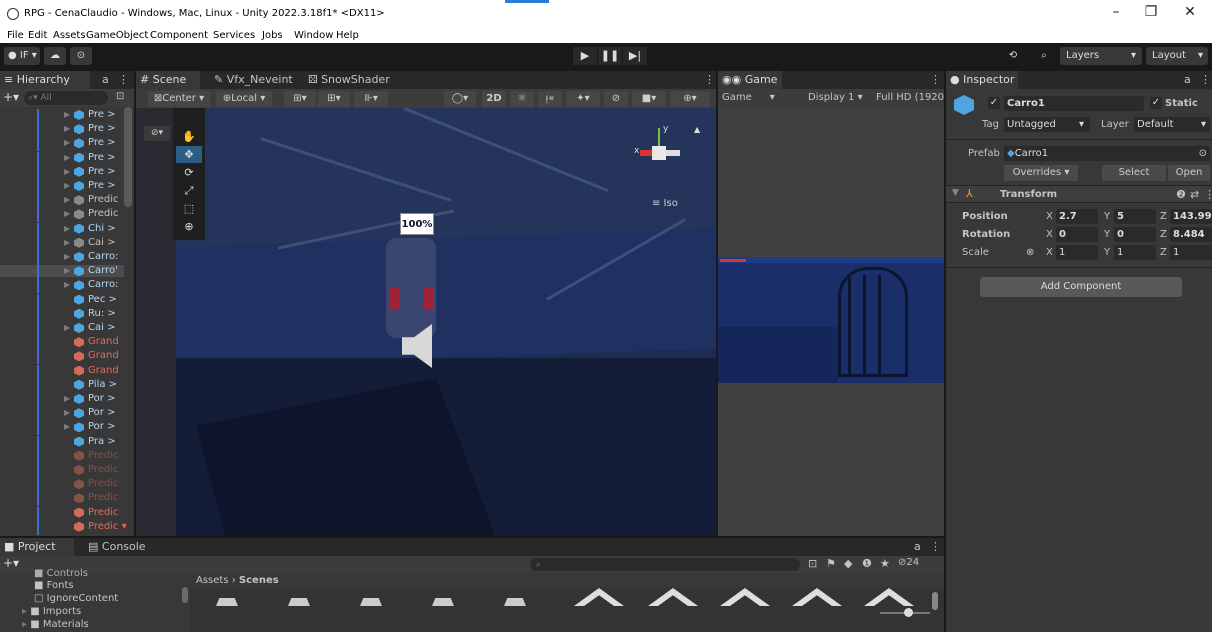 The image size is (1212, 632). What do you see at coordinates (910, 97) in the screenshot?
I see `resolution-dropdown: Full HD (1920` at bounding box center [910, 97].